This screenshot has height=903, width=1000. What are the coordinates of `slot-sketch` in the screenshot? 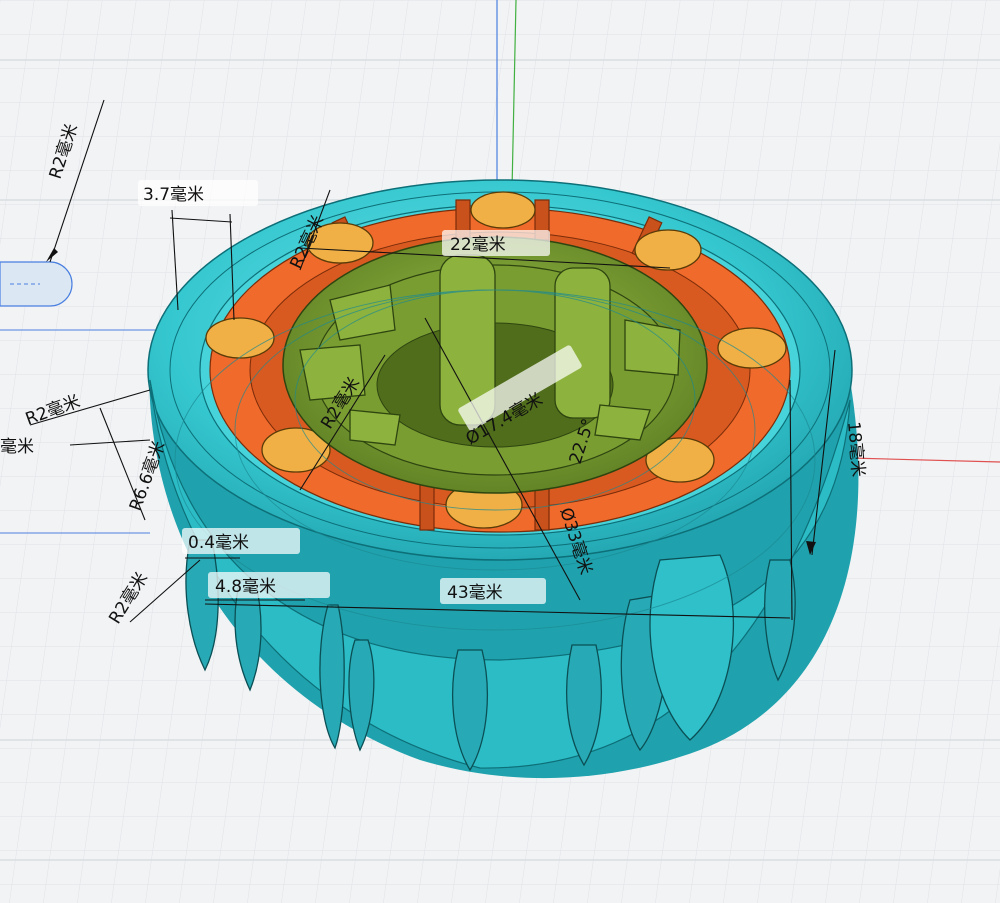 It's located at (36, 284).